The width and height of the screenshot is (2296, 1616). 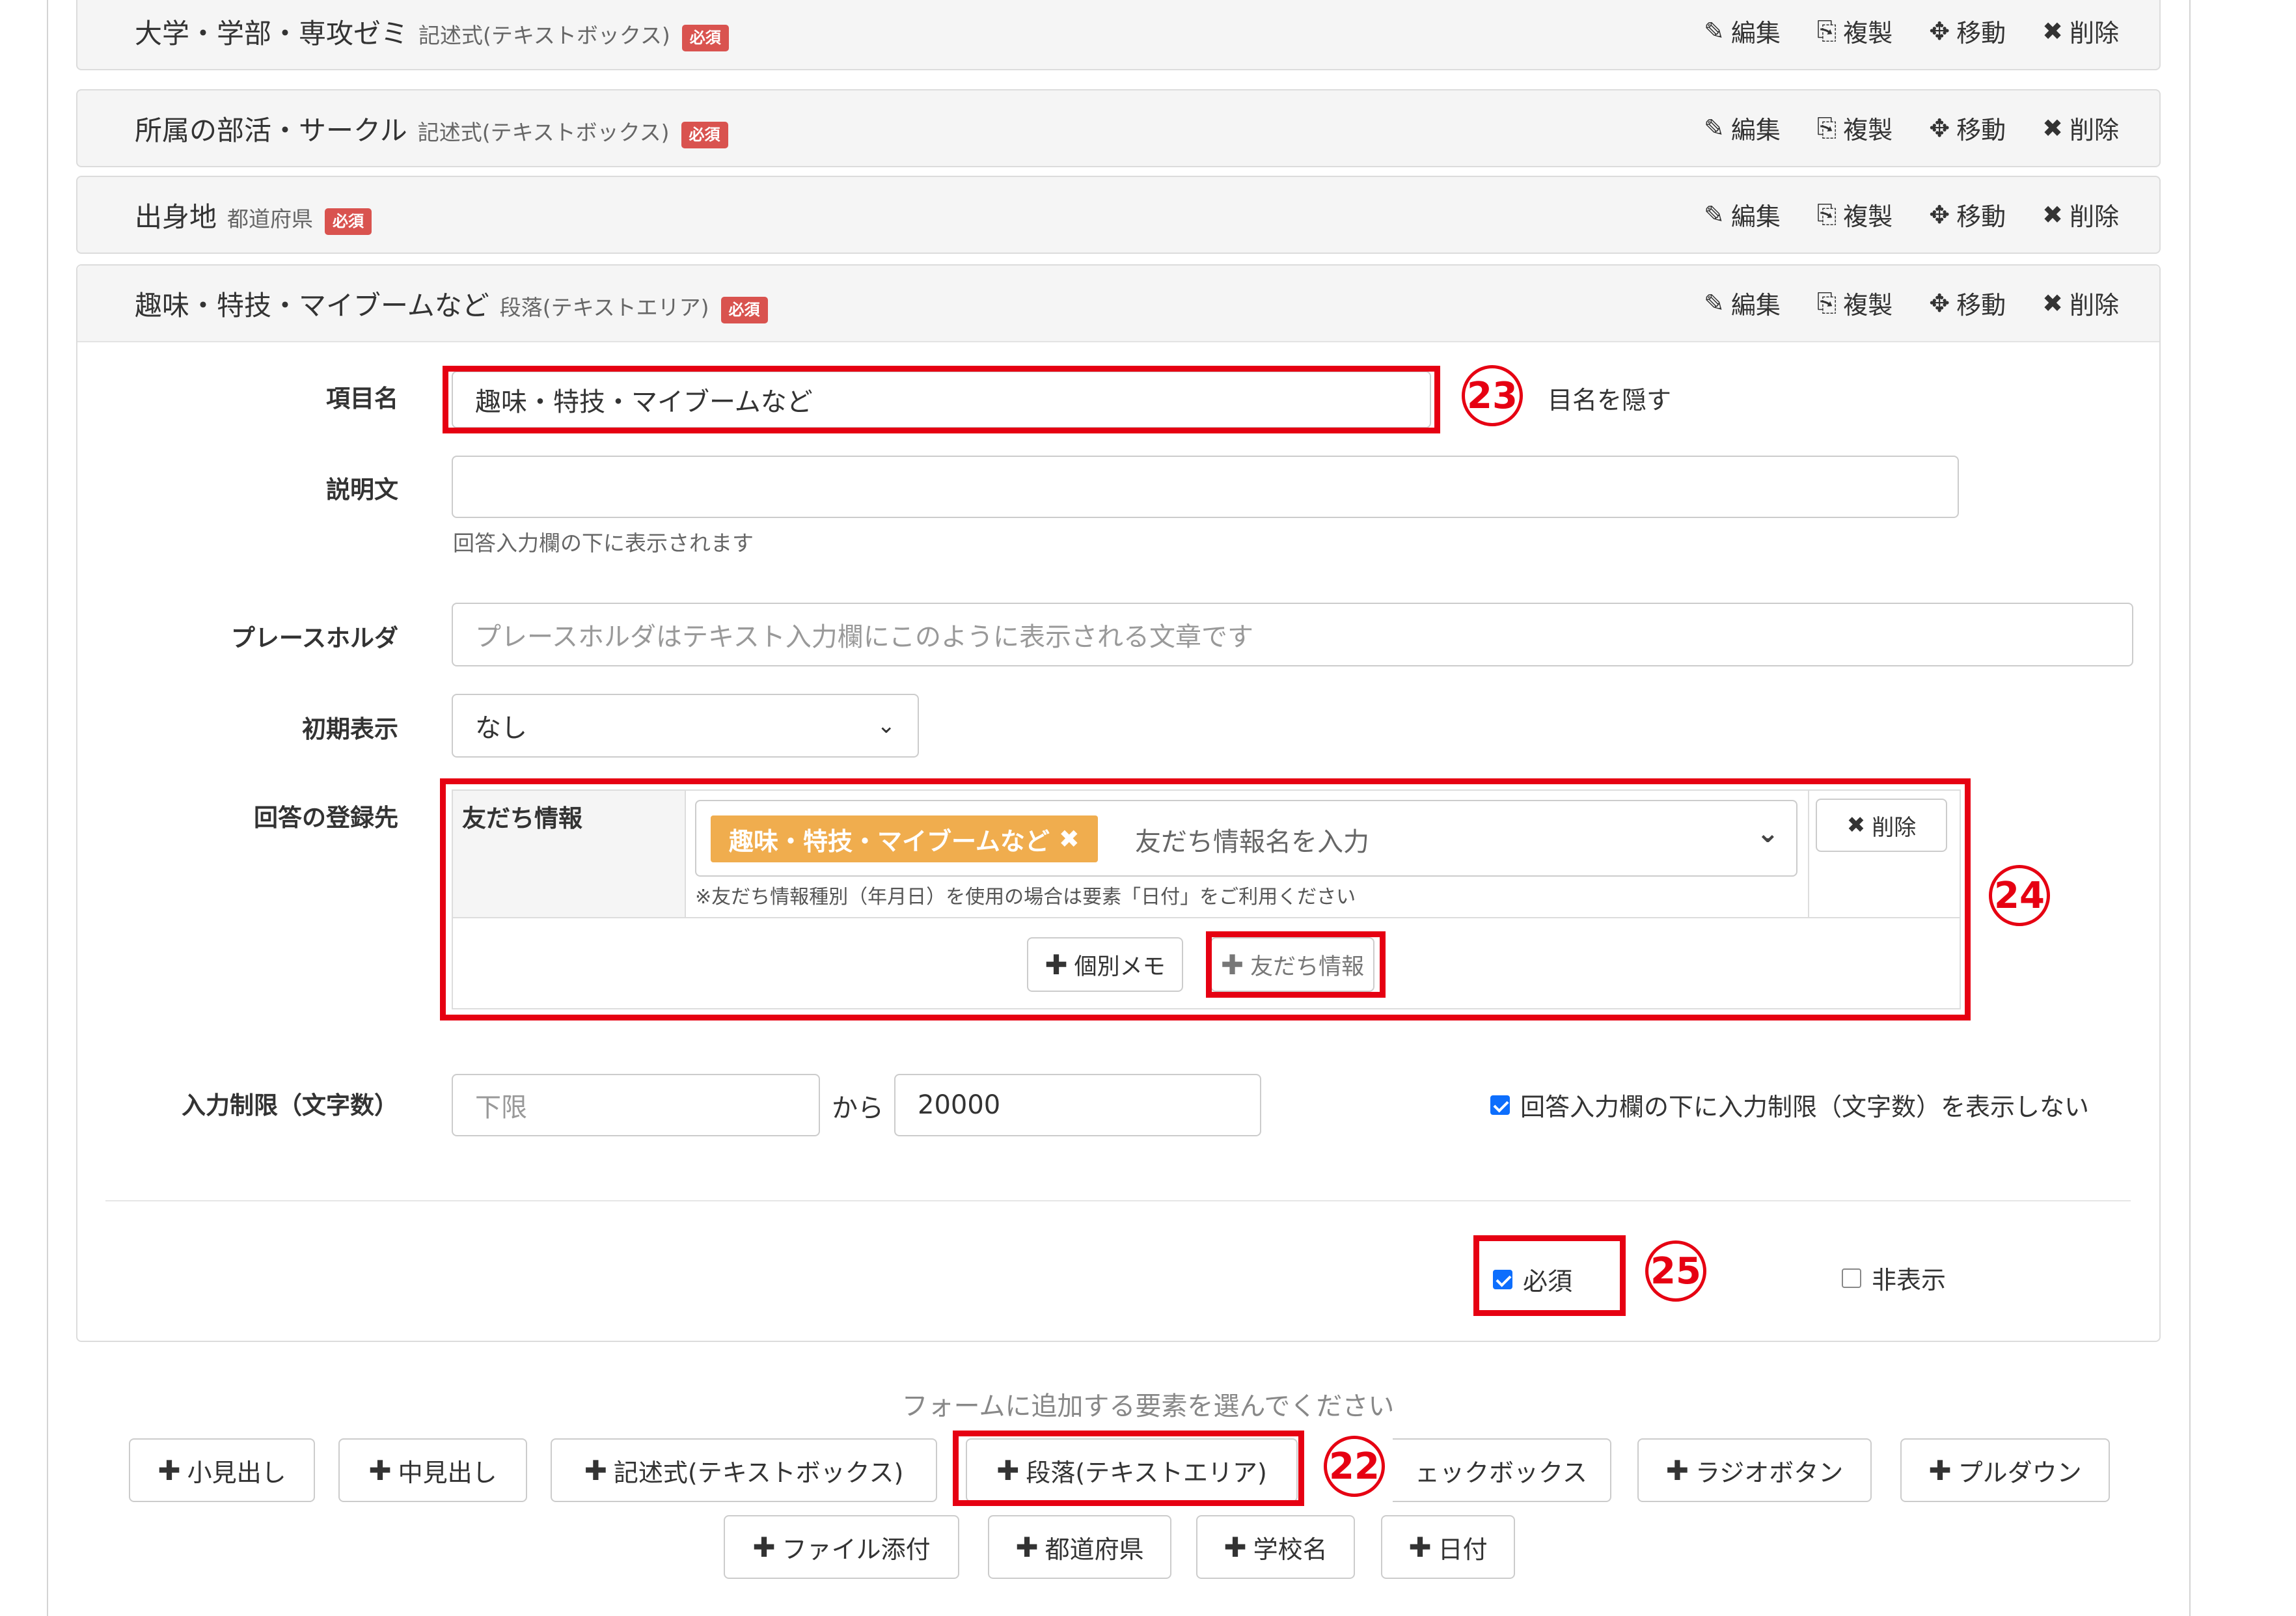 I want to click on annotation-number-24: 24, so click(x=2019, y=895).